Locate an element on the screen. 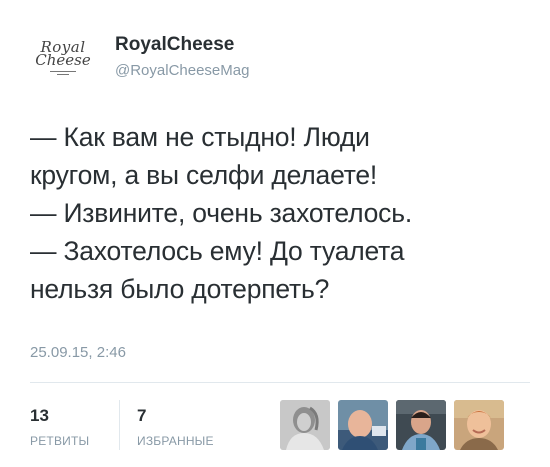 Image resolution: width=550 pixels, height=467 pixels. tweet-timestamp: 25.09.15, 2:46 is located at coordinates (78, 352).